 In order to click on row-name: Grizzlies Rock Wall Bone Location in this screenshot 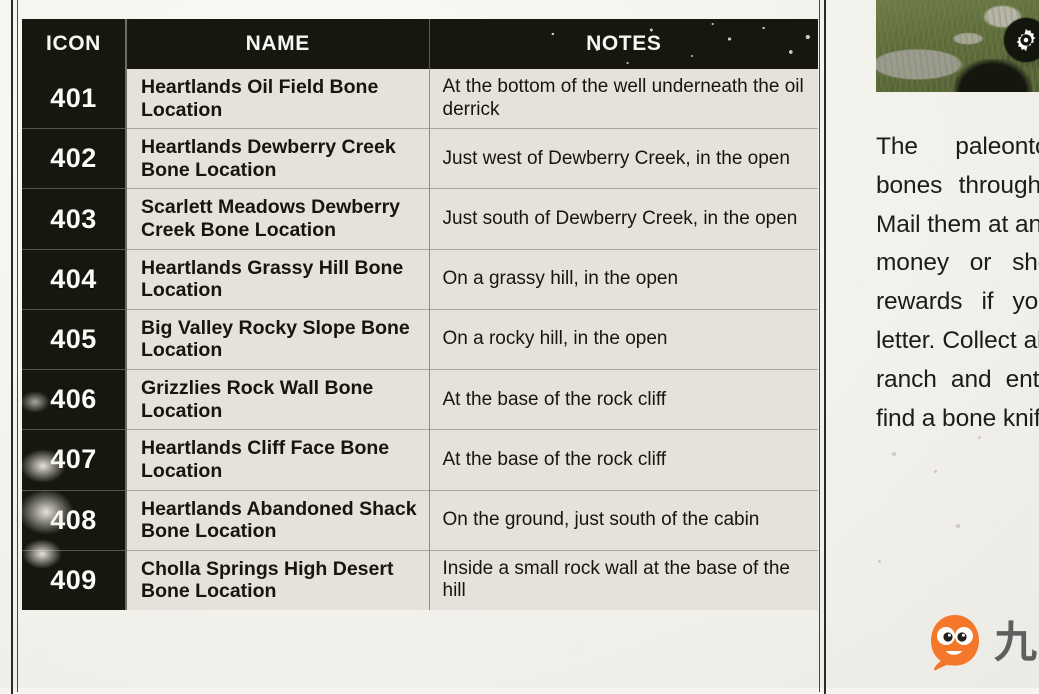, I will do `click(278, 399)`.